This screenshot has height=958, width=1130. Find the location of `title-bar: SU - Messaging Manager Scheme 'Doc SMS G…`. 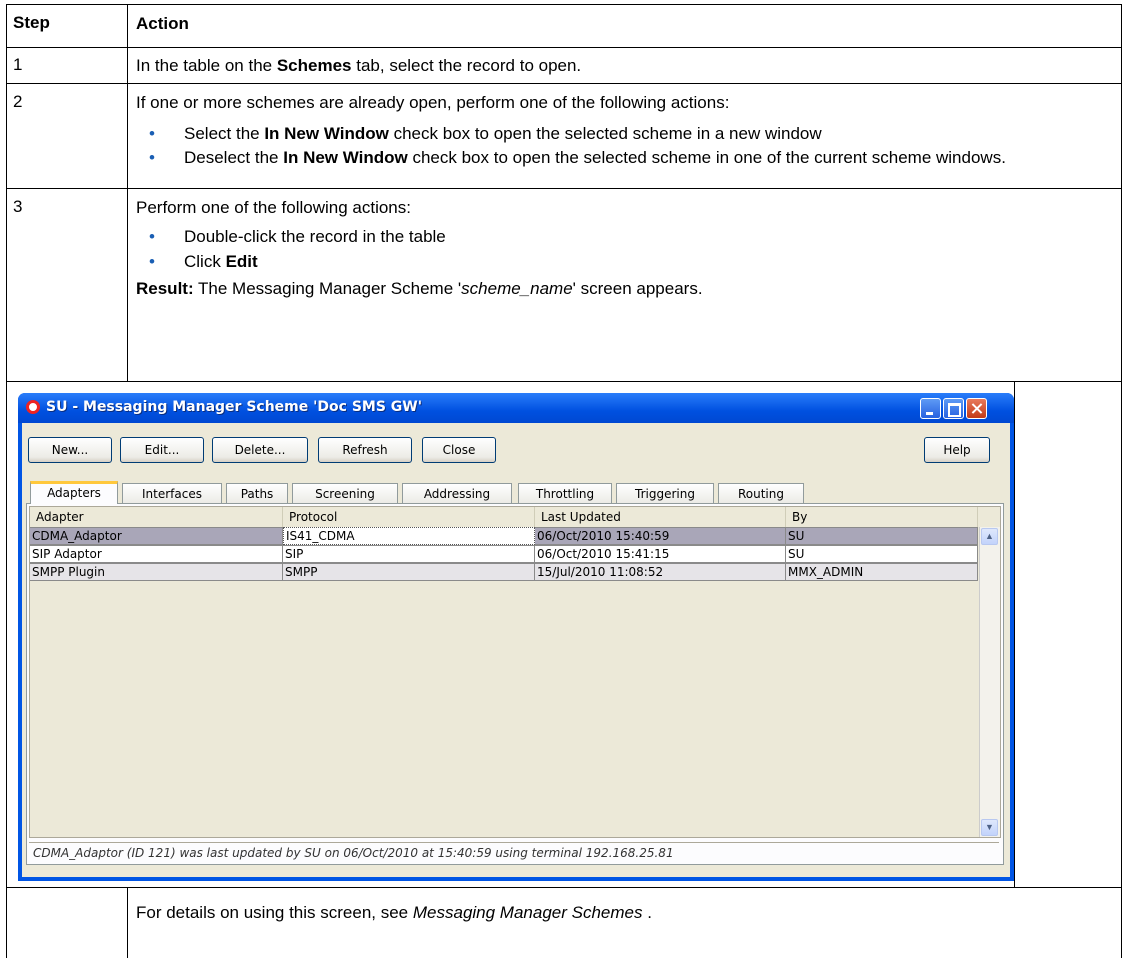

title-bar: SU - Messaging Manager Scheme 'Doc SMS G… is located at coordinates (516, 408).